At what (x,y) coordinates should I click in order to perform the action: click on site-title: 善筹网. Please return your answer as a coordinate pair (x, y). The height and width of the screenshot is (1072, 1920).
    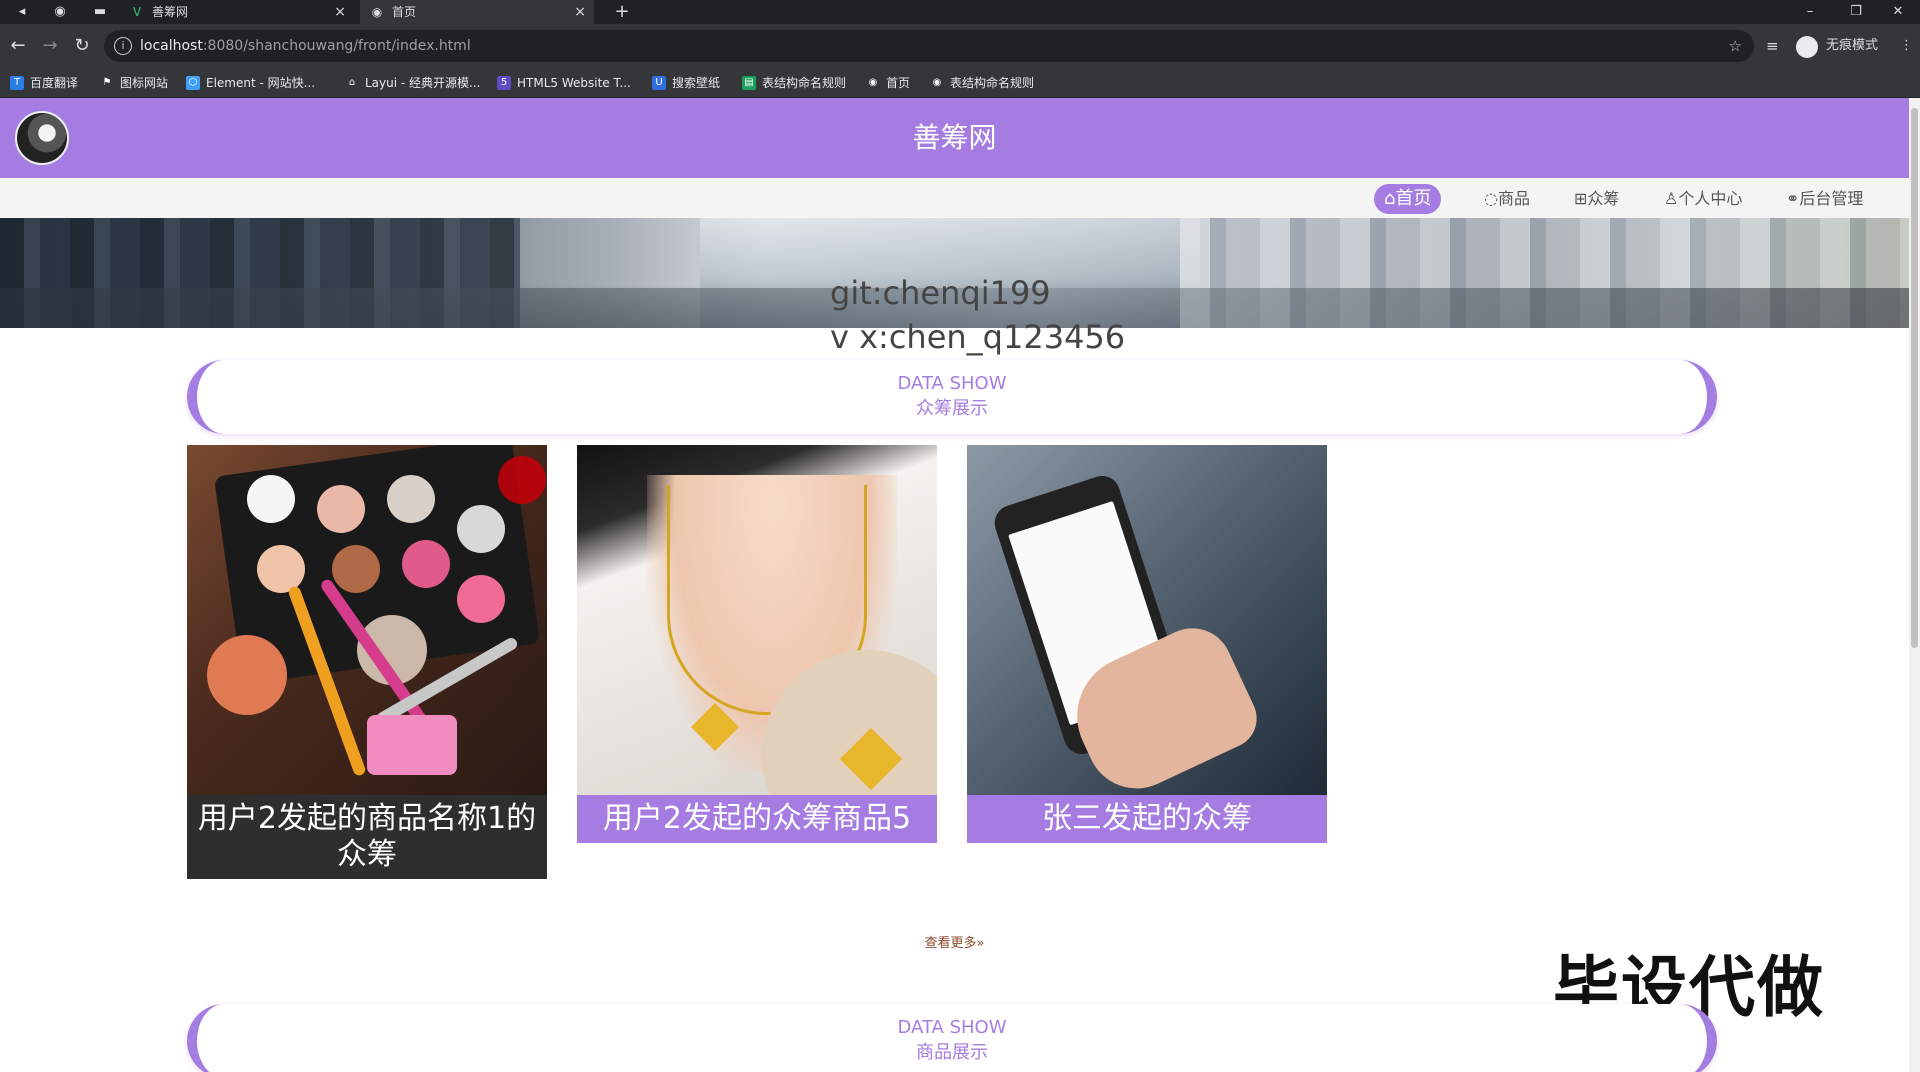
    Looking at the image, I should click on (954, 137).